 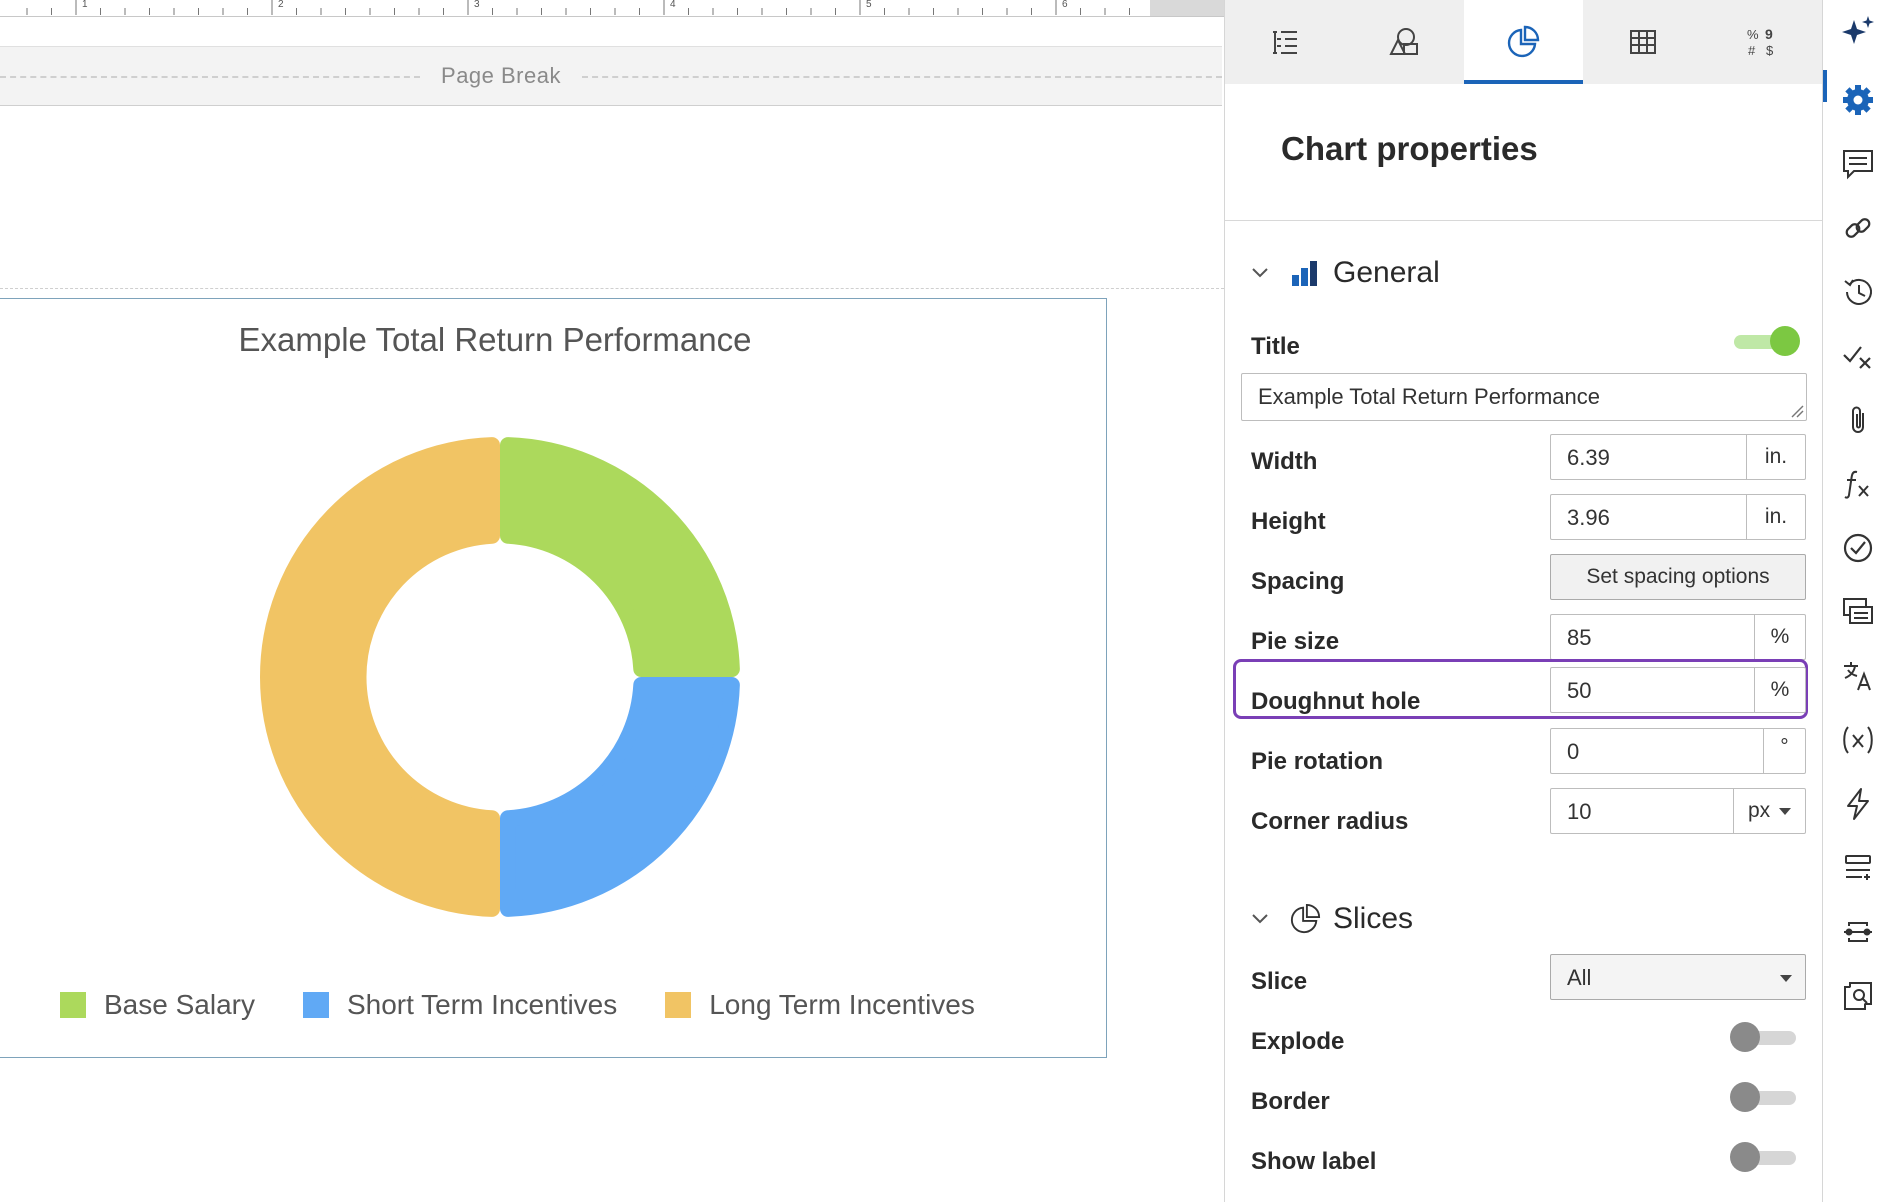 I want to click on lightning-icon, so click(x=1858, y=804).